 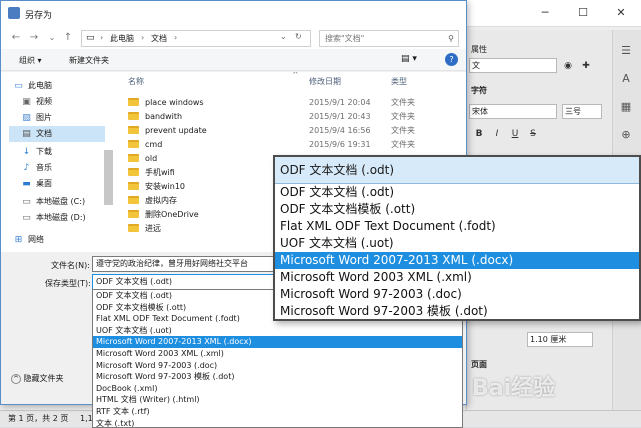 What do you see at coordinates (626, 107) in the screenshot?
I see `gallery-deck-icon: ▦` at bounding box center [626, 107].